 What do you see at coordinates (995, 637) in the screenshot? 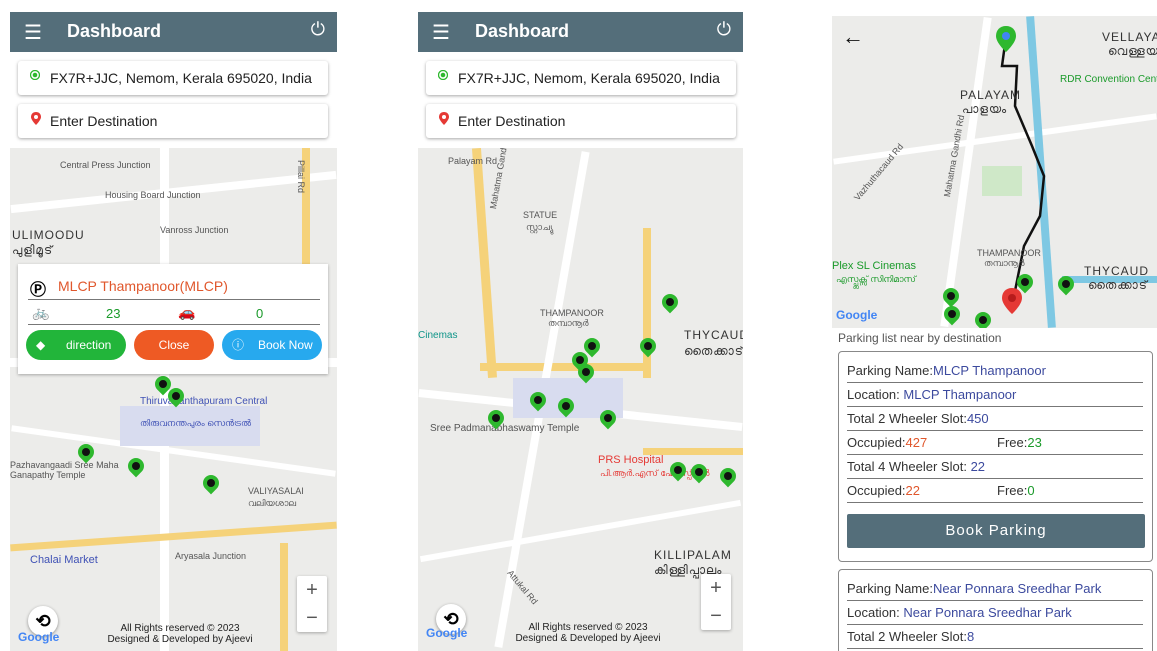
I see `two-wheeler-total-row: Total 2 Wheeler Slot:8` at bounding box center [995, 637].